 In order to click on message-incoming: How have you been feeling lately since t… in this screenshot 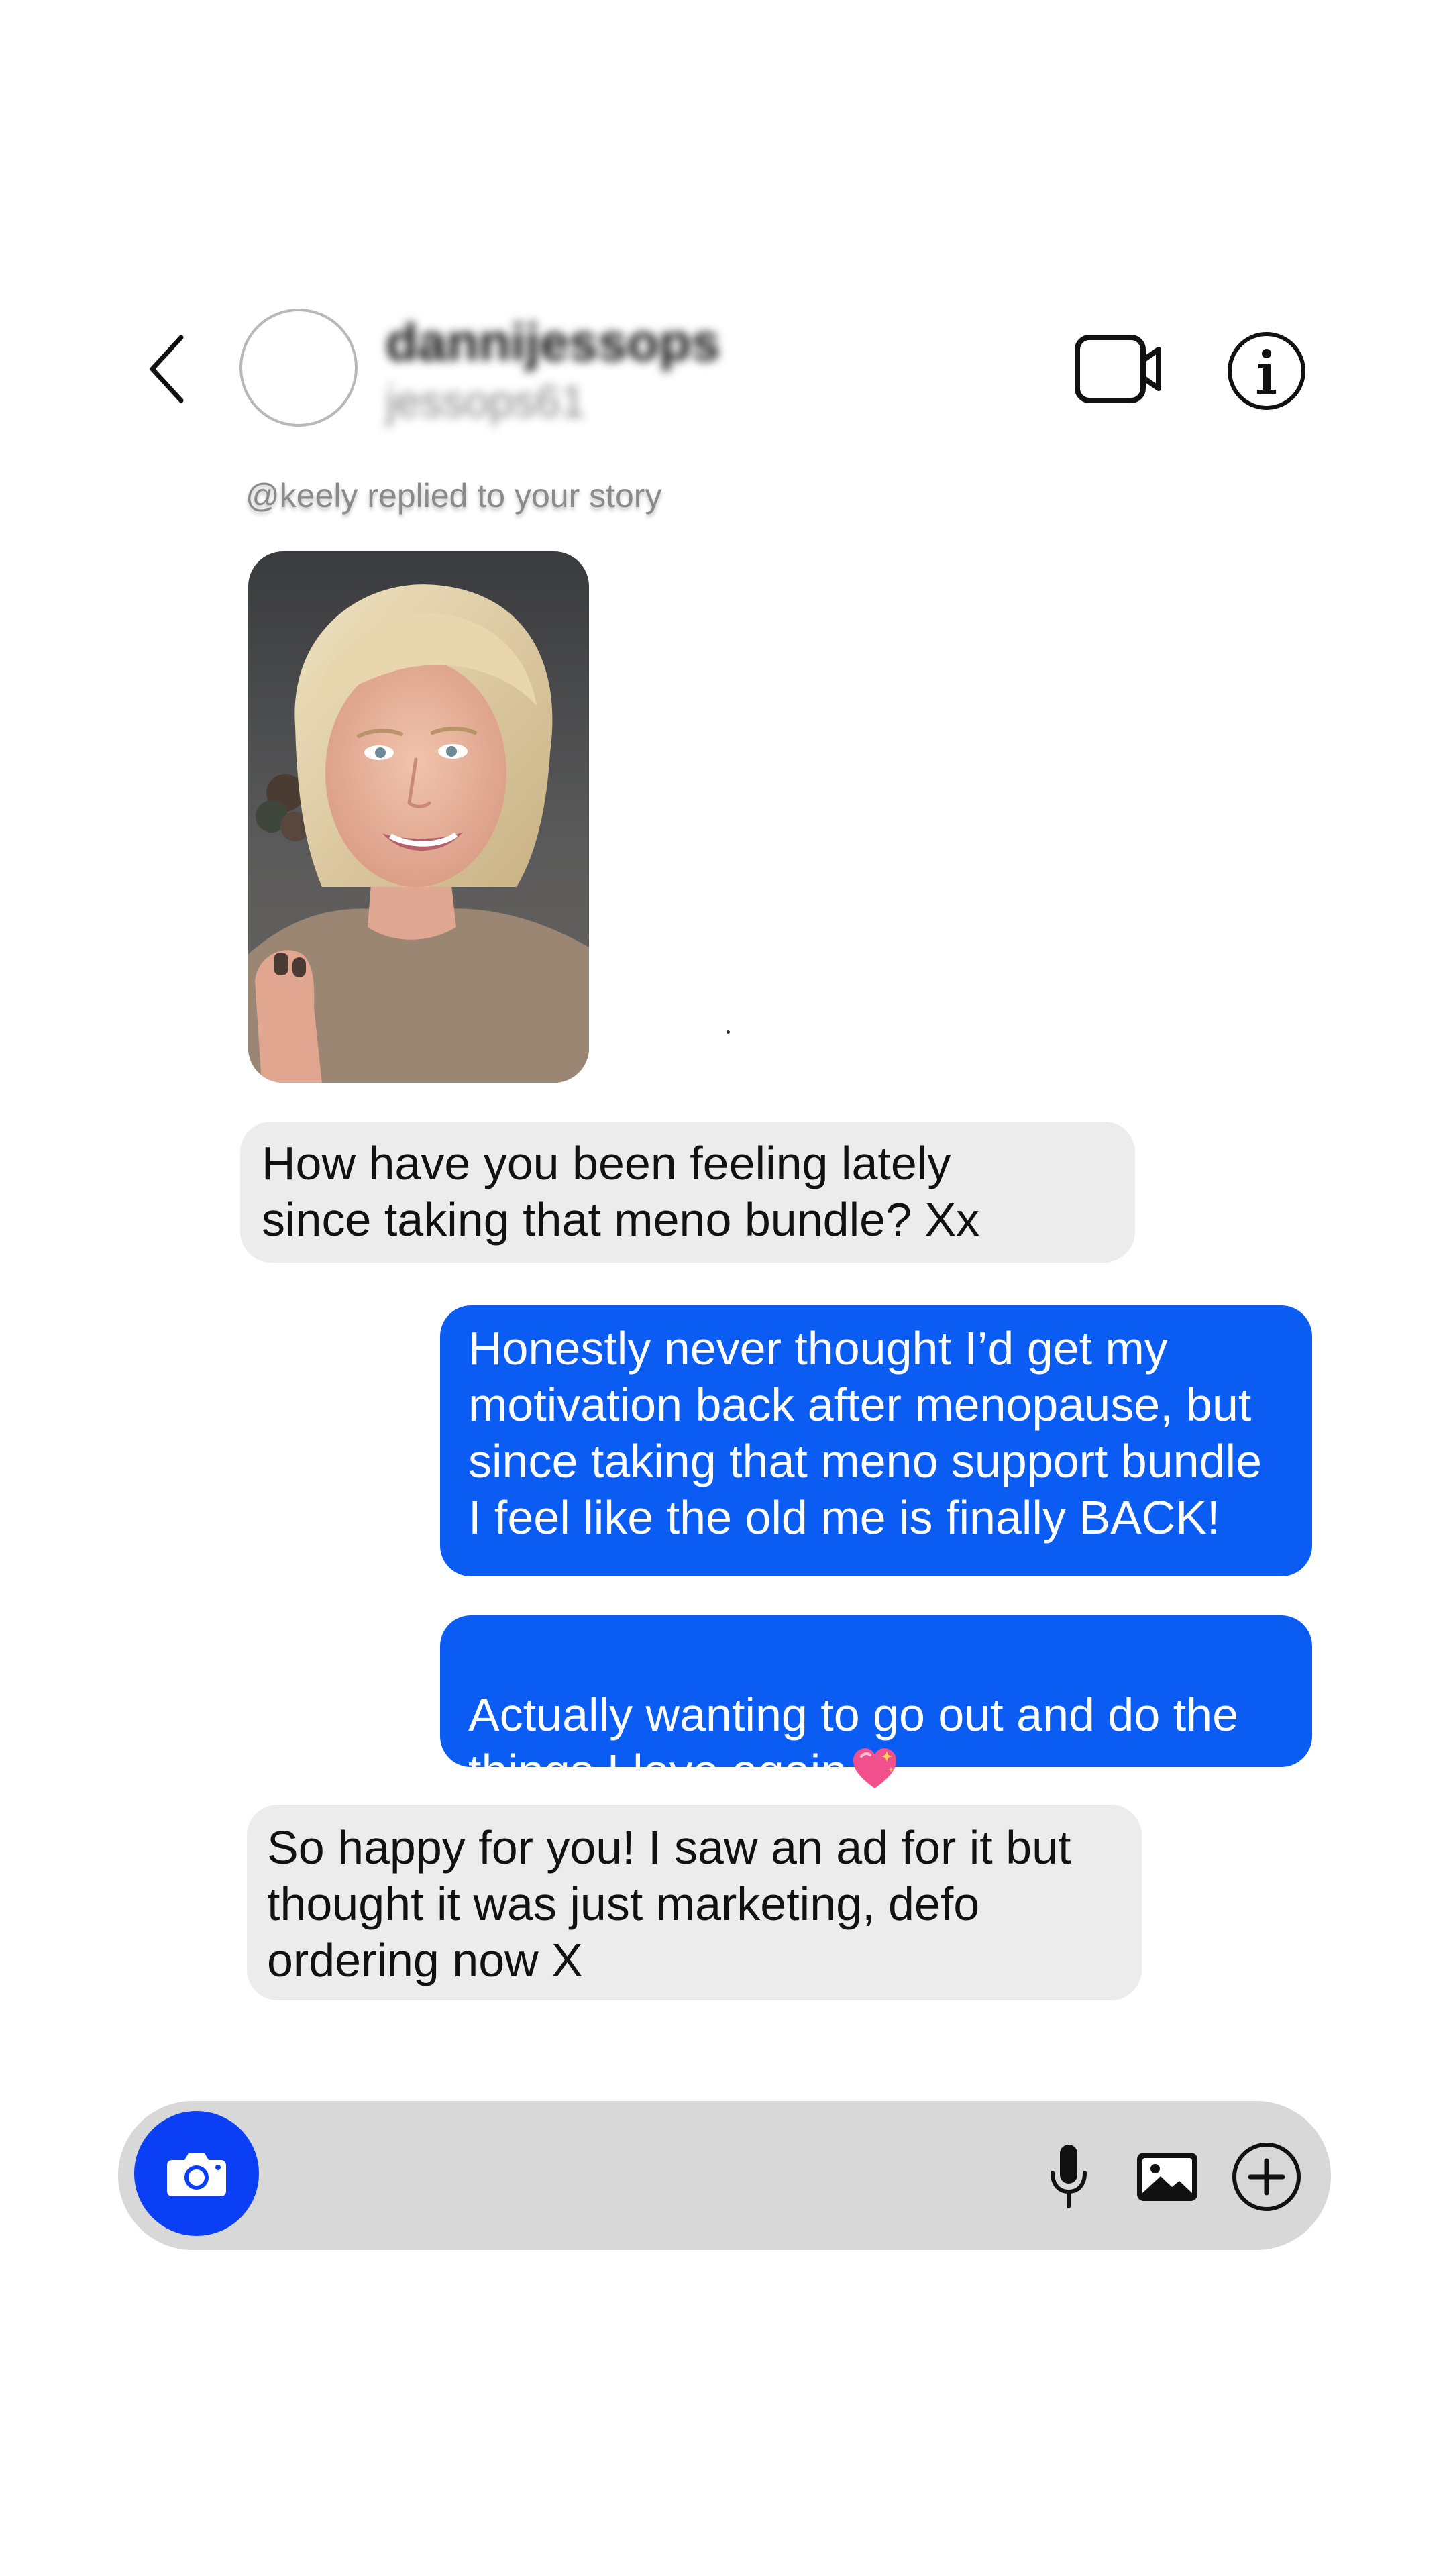, I will do `click(687, 1192)`.